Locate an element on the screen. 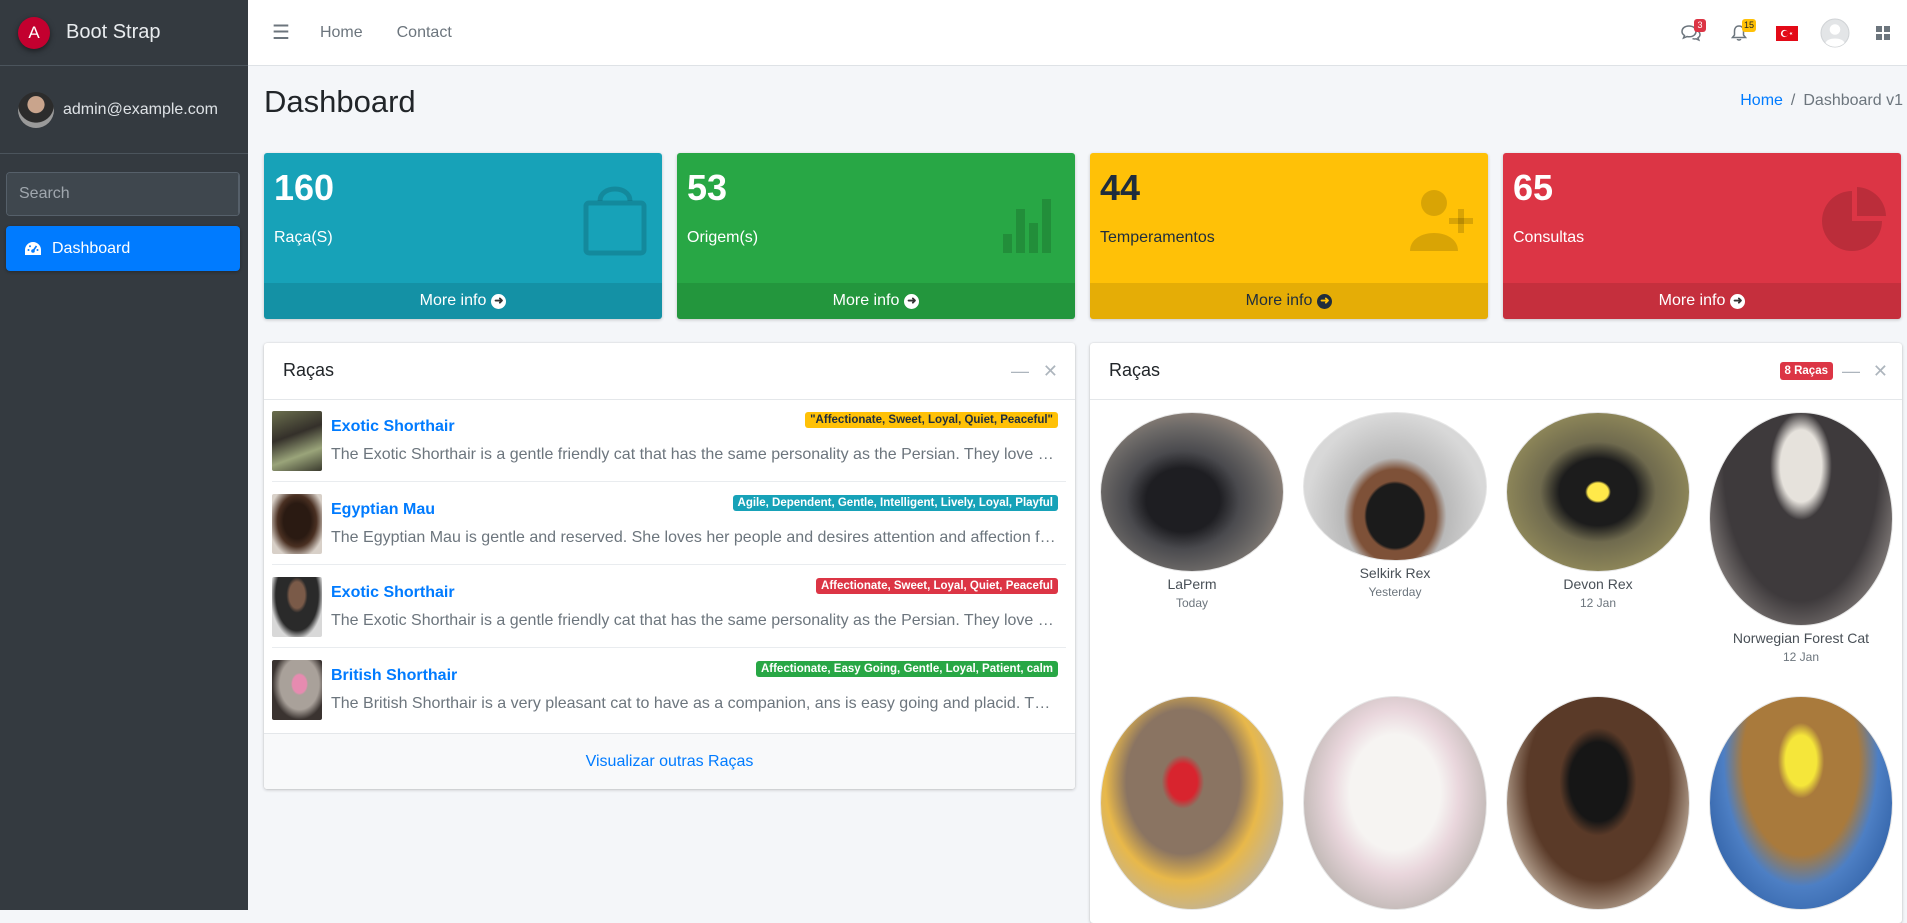  search-icon is located at coordinates (239, 194).